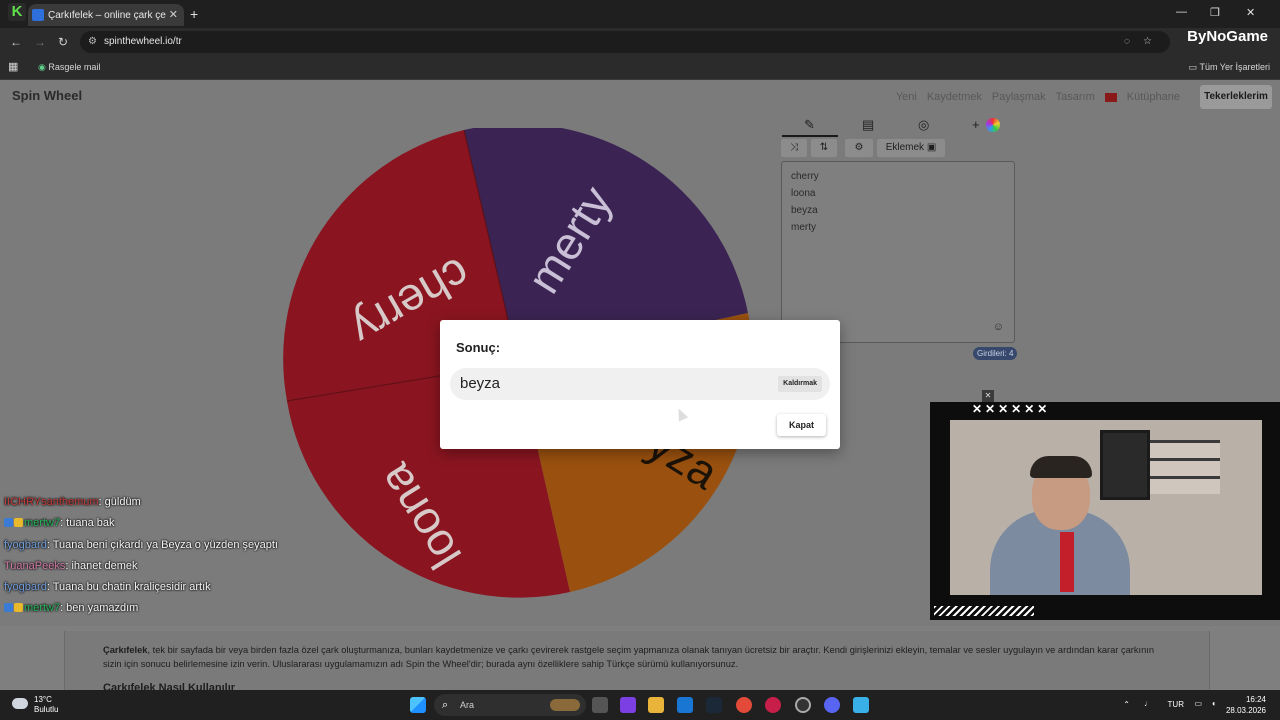  Describe the element at coordinates (976, 124) in the screenshot. I see `add-wheel-icon: +` at that location.